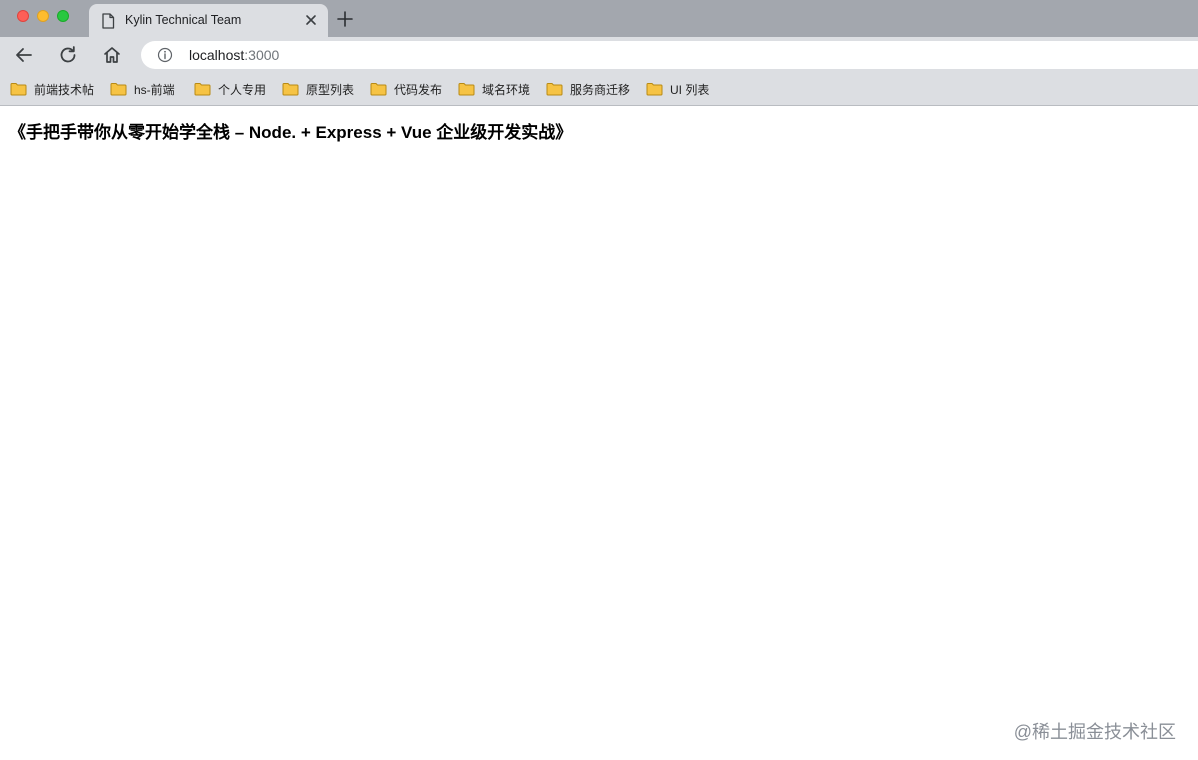 The width and height of the screenshot is (1198, 760). What do you see at coordinates (43, 16) in the screenshot?
I see `minimize-window-button` at bounding box center [43, 16].